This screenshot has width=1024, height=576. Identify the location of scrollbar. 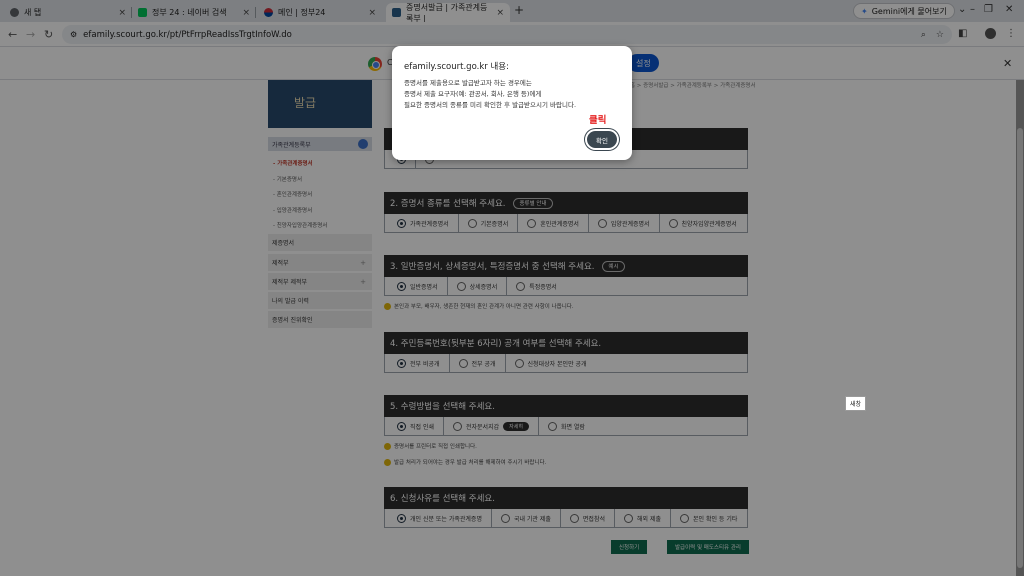
(1020, 328).